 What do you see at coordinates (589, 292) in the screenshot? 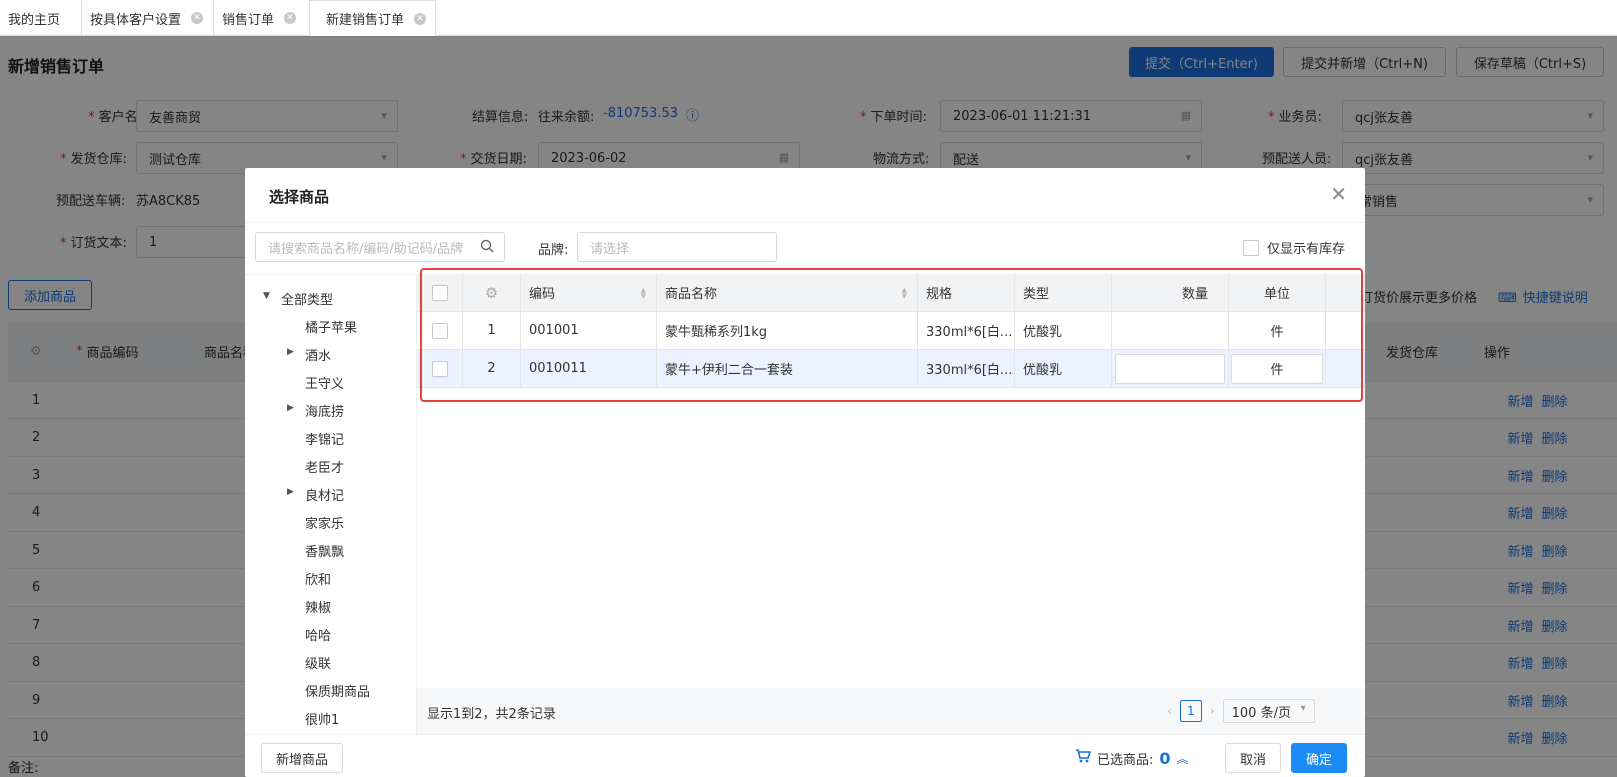
I see `col-code: 编码 ▲ ▼` at bounding box center [589, 292].